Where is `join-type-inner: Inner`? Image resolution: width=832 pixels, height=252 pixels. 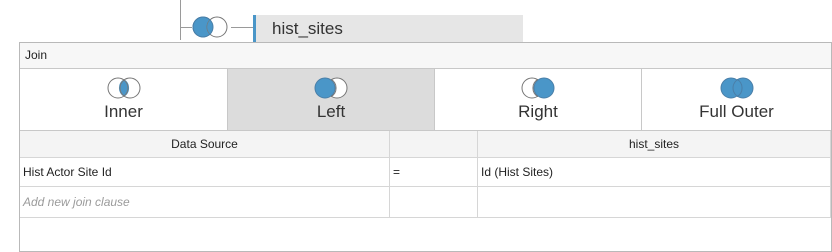
join-type-inner: Inner is located at coordinates (124, 99).